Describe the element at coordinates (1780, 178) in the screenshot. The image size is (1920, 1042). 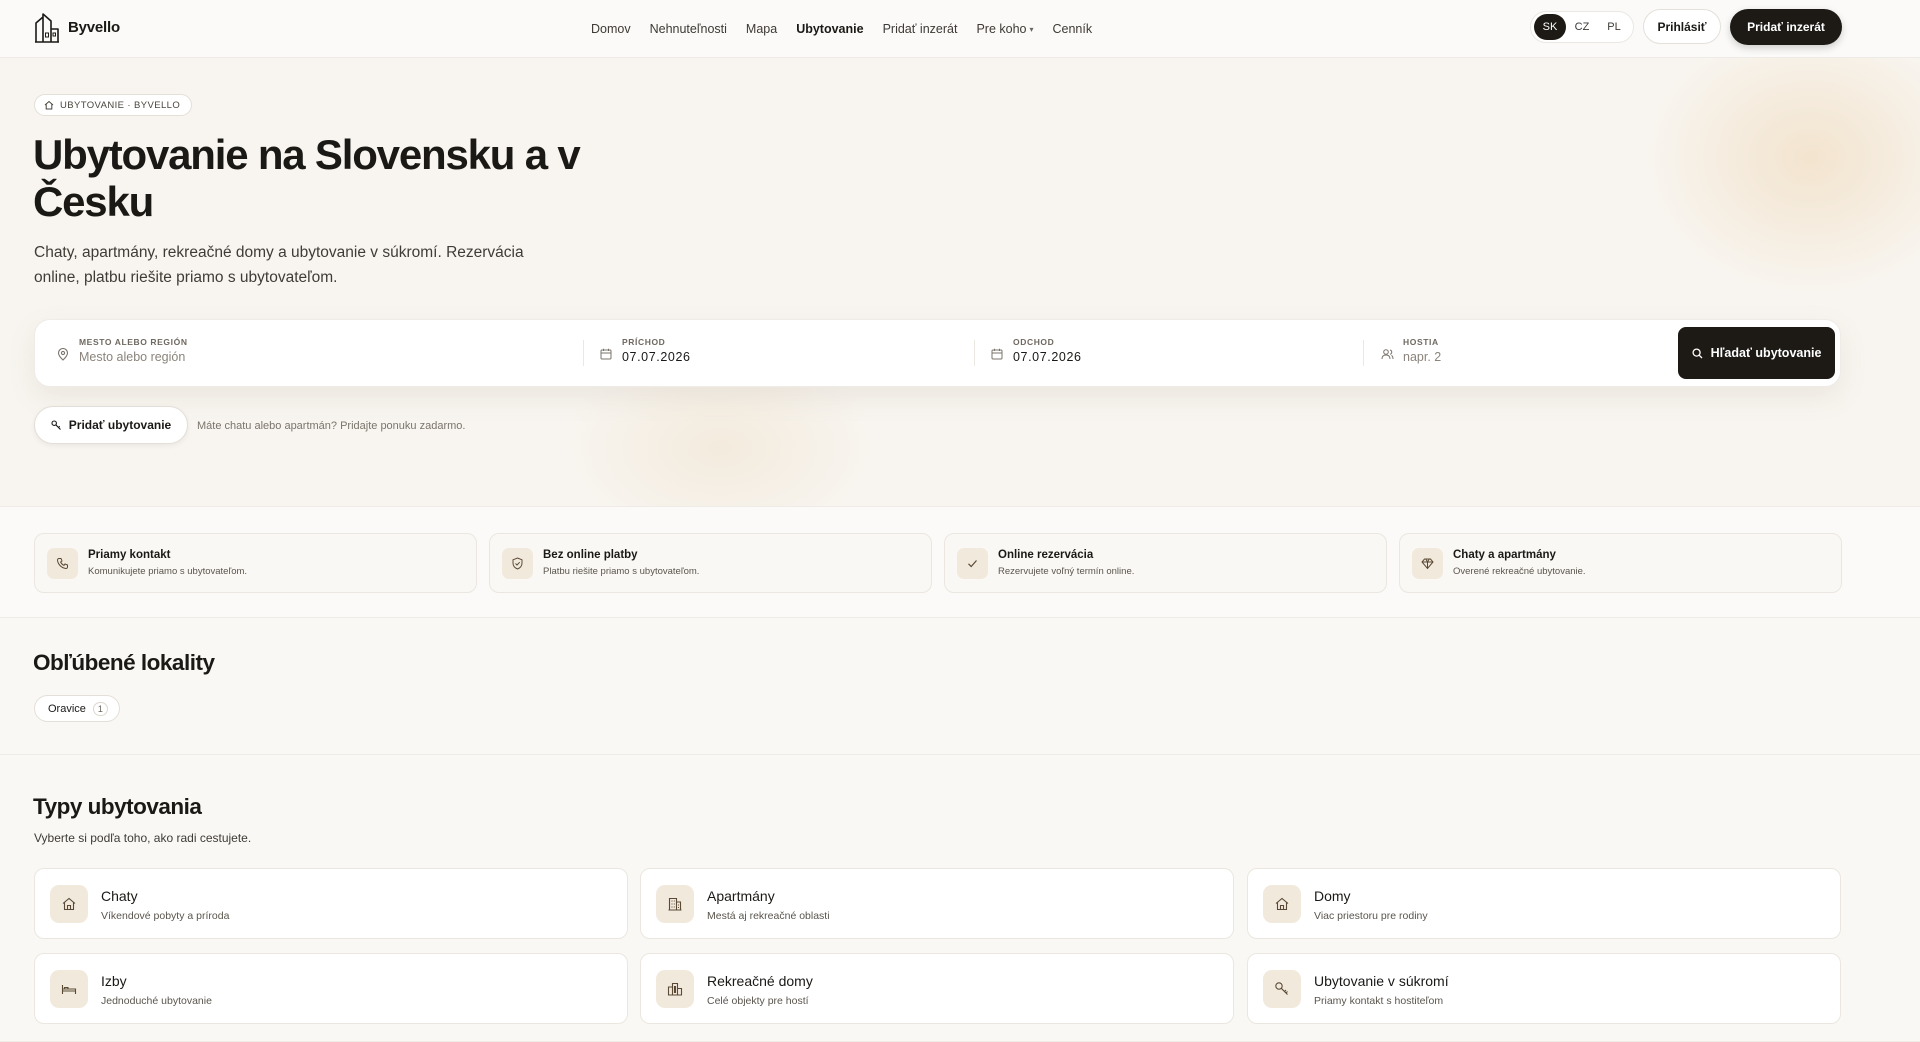
I see `decorative-glow` at that location.